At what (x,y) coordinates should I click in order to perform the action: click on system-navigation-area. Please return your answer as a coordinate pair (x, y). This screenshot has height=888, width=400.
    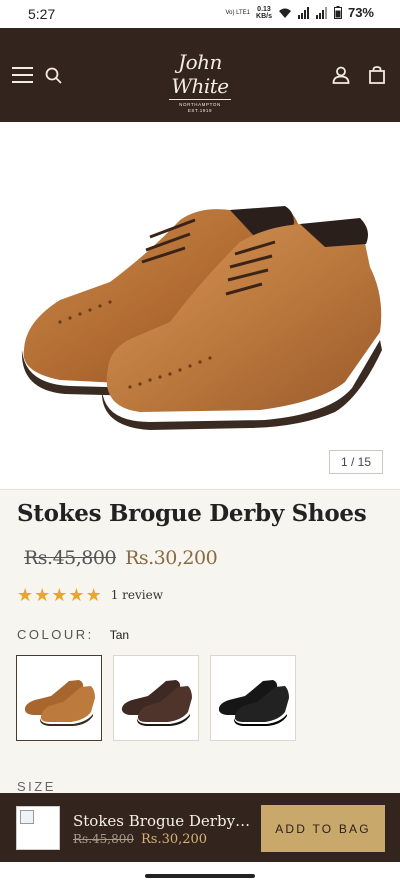
    Looking at the image, I should click on (200, 875).